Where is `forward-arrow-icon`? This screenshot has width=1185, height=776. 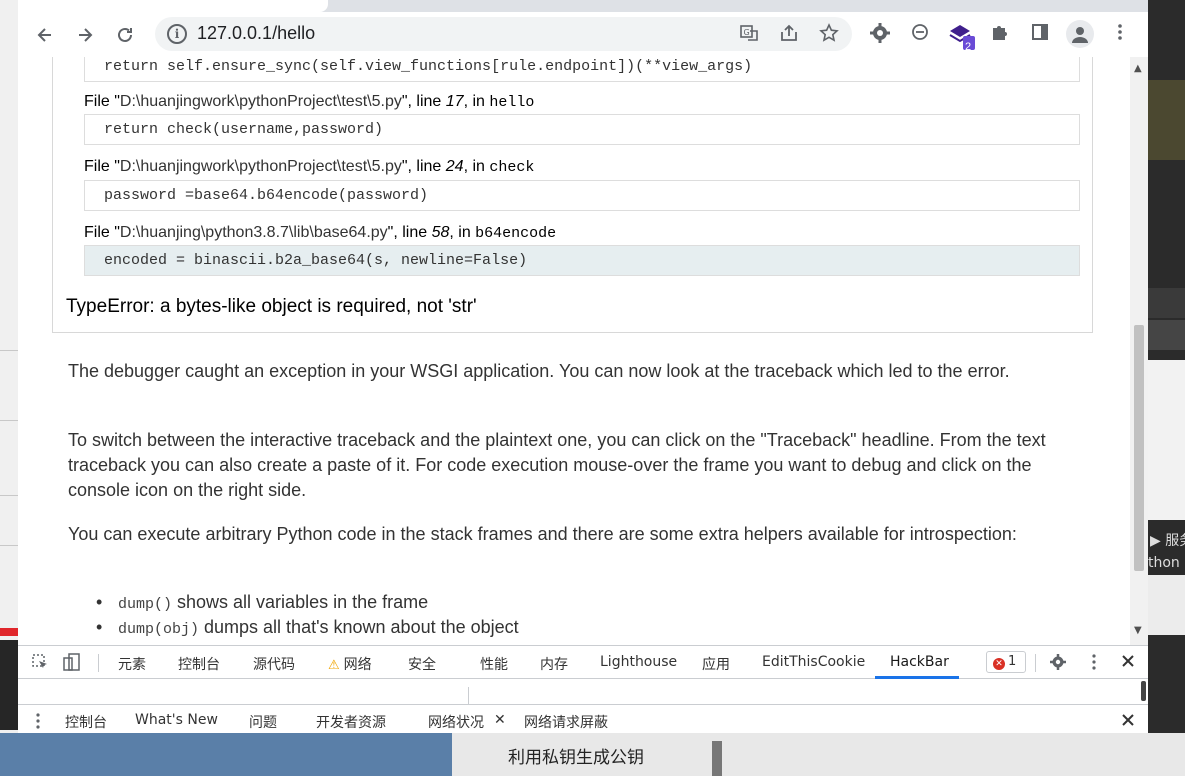 forward-arrow-icon is located at coordinates (86, 35).